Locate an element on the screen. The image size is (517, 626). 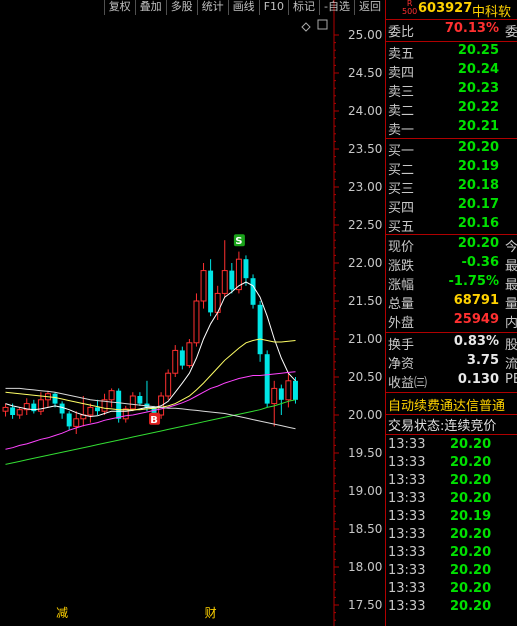
weibi-value: 70.13% is located at coordinates (471, 28).